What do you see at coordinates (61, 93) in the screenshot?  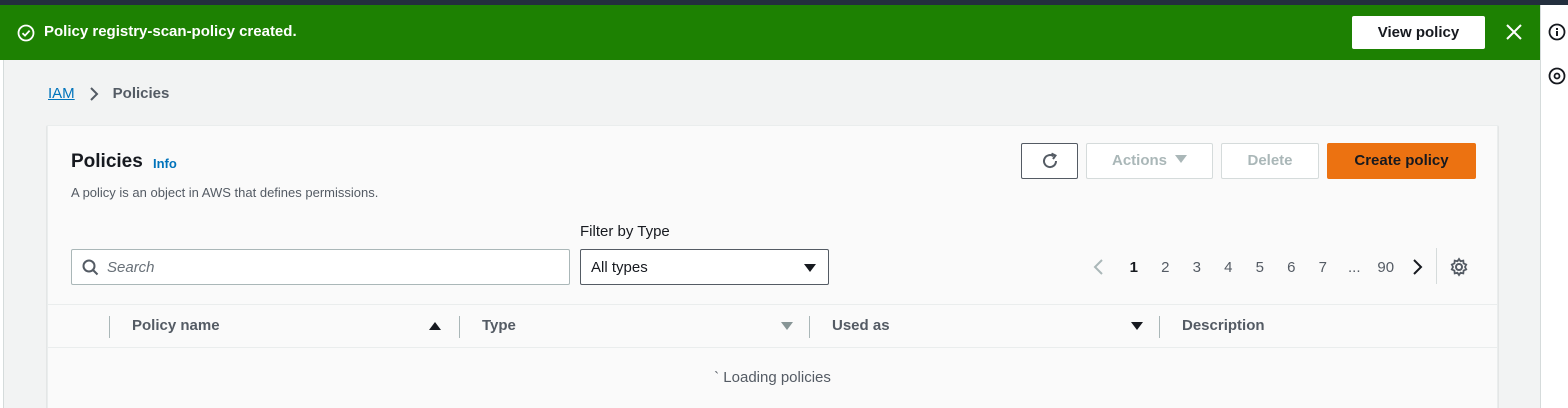 I see `breadcrumb-iam-link: IAM` at bounding box center [61, 93].